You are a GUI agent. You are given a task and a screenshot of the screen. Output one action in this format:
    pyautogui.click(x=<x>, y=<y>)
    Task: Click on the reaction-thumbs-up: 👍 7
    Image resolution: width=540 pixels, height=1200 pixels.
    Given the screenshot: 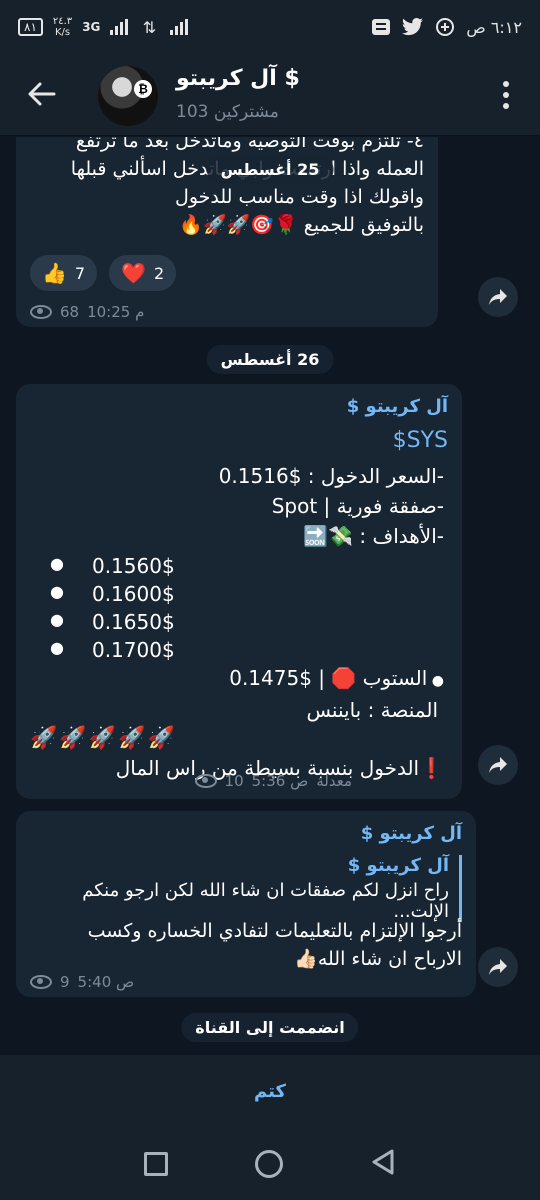 What is the action you would take?
    pyautogui.click(x=64, y=273)
    